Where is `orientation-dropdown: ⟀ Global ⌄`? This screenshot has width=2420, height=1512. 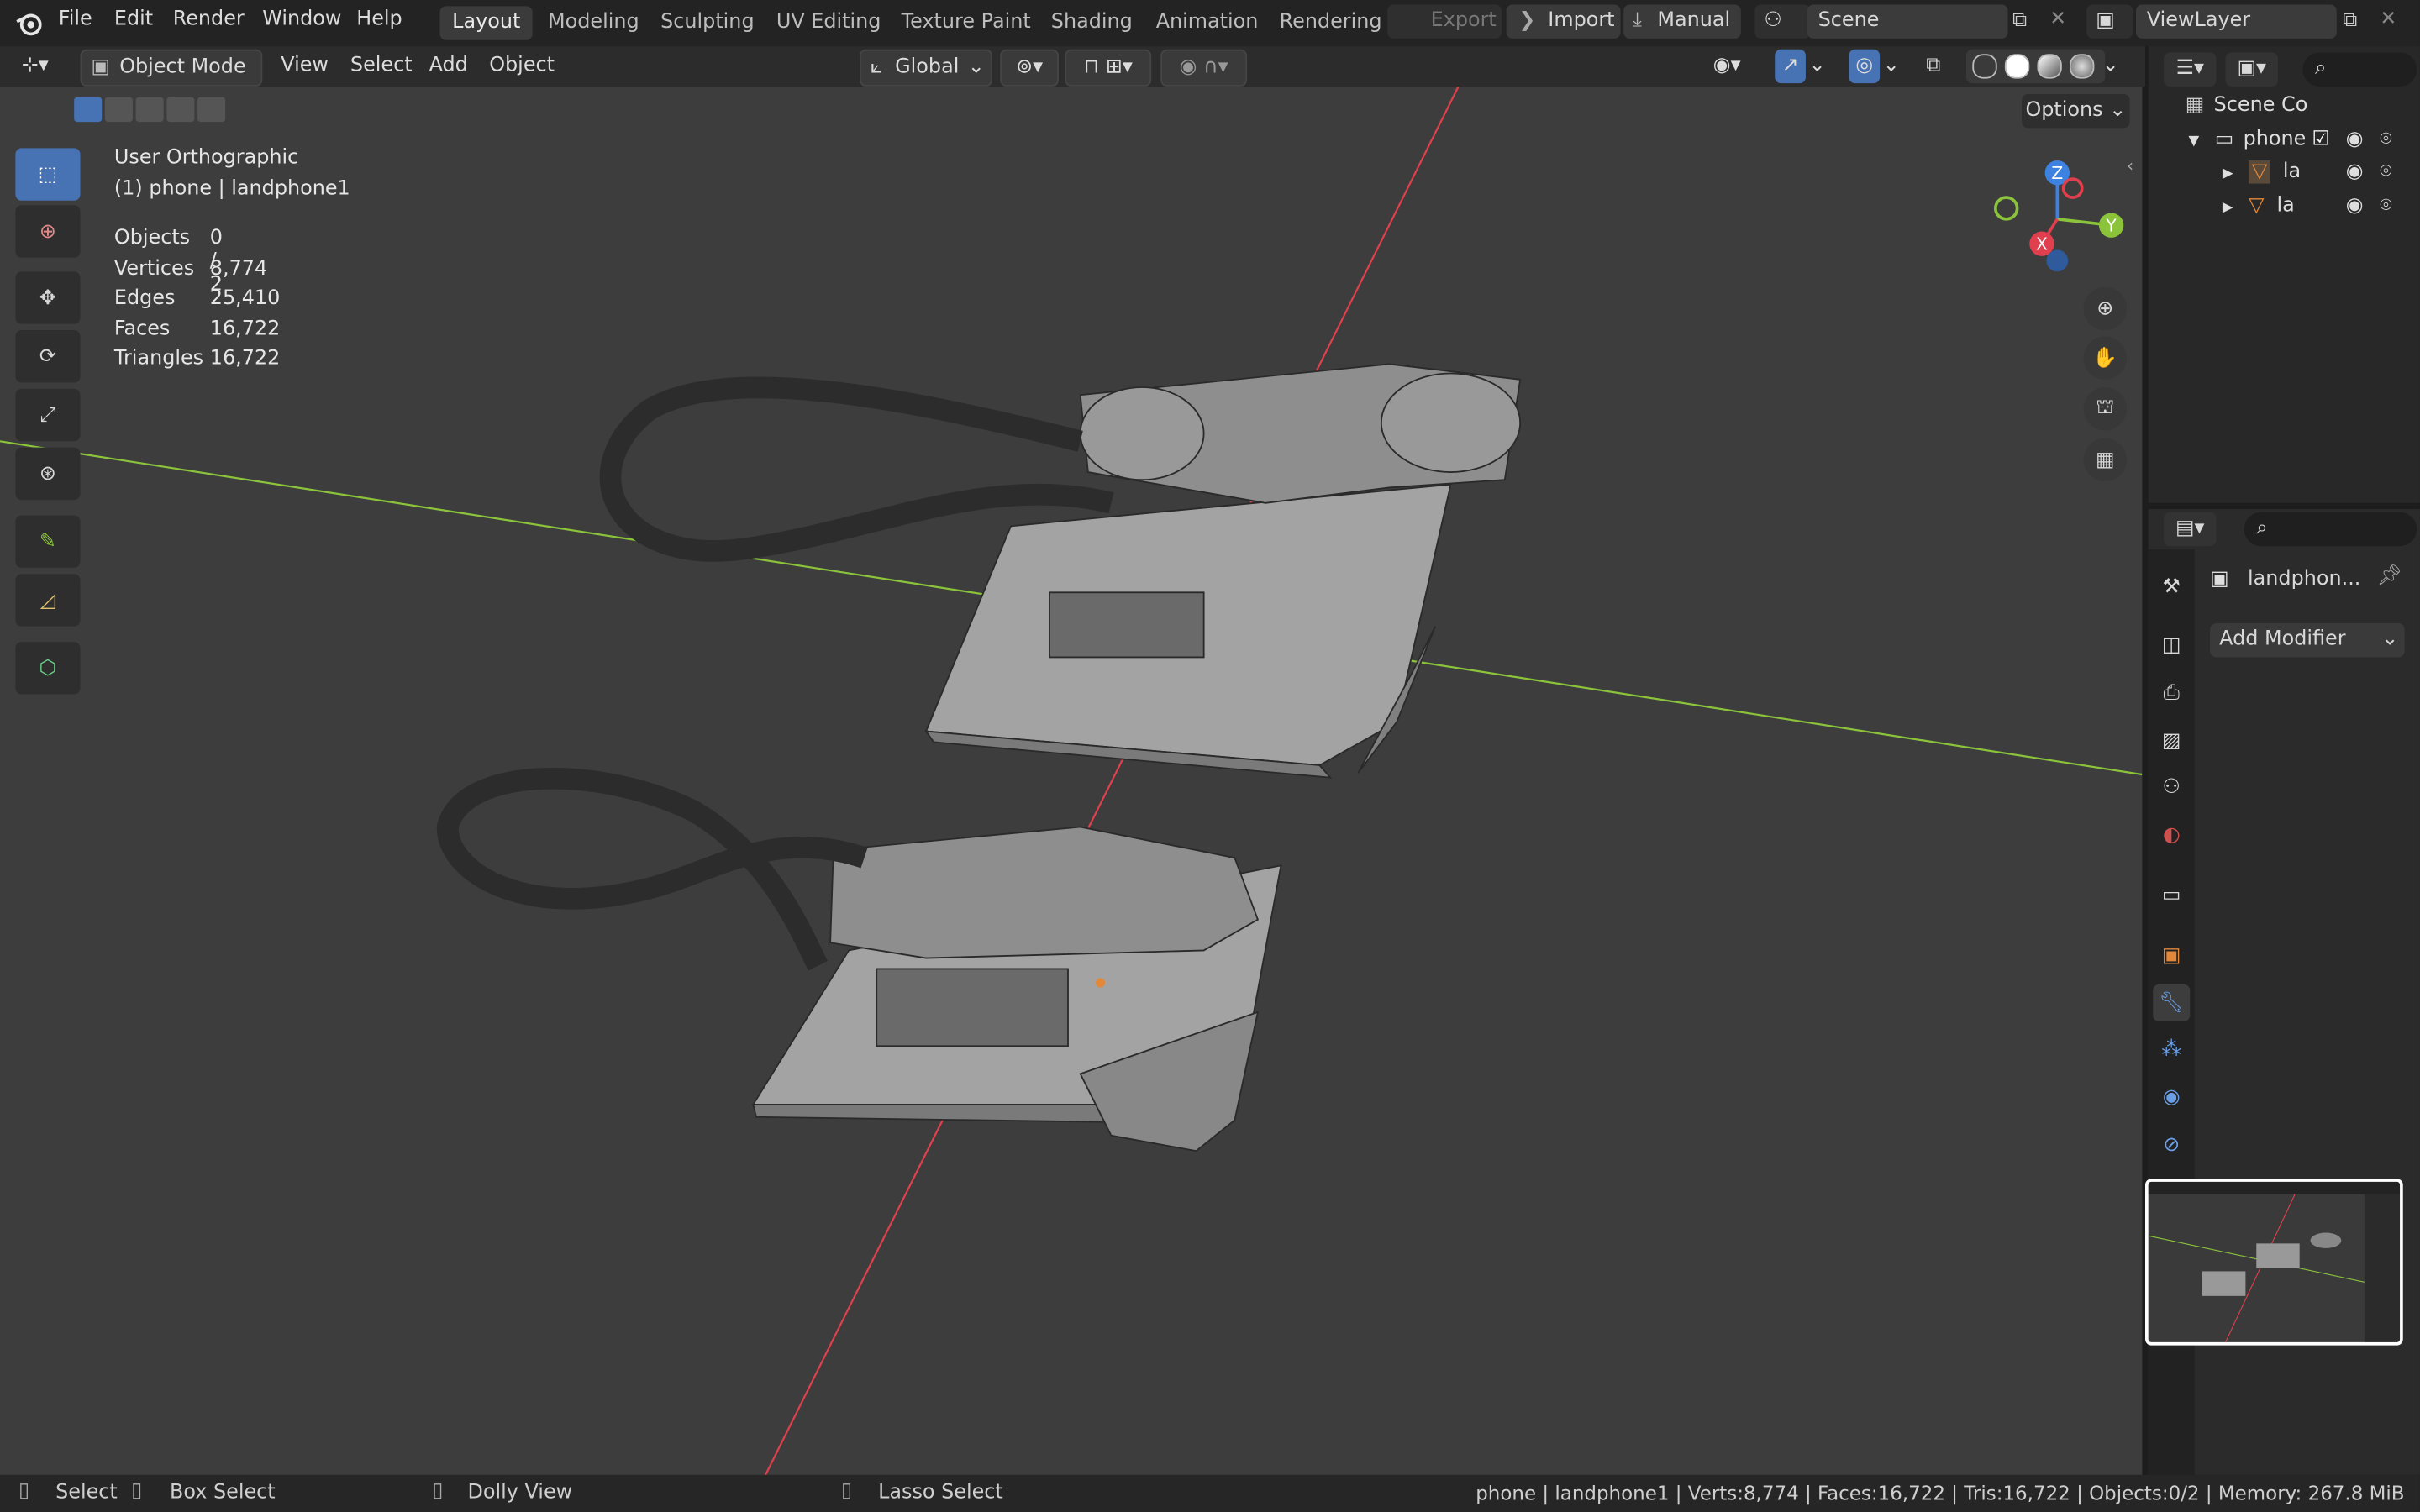 orientation-dropdown: ⟀ Global ⌄ is located at coordinates (926, 68).